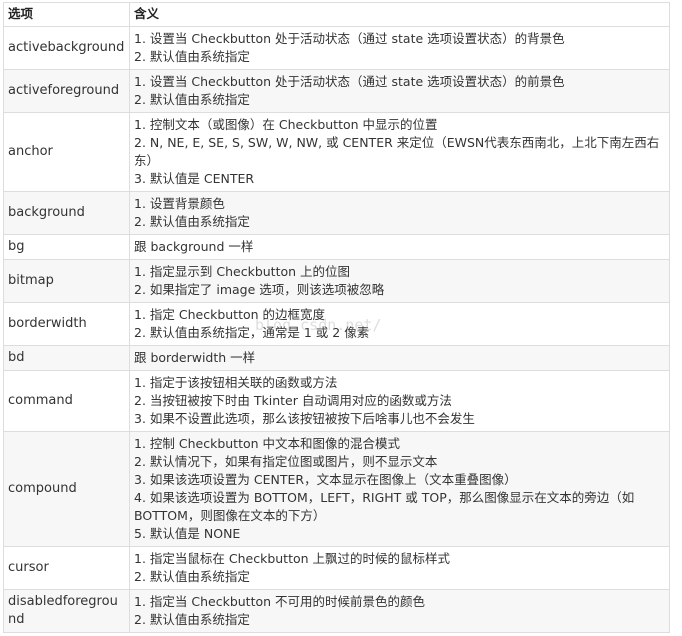  Describe the element at coordinates (187, 533) in the screenshot. I see `meaning-line: 5. 默认值是 NONE` at that location.